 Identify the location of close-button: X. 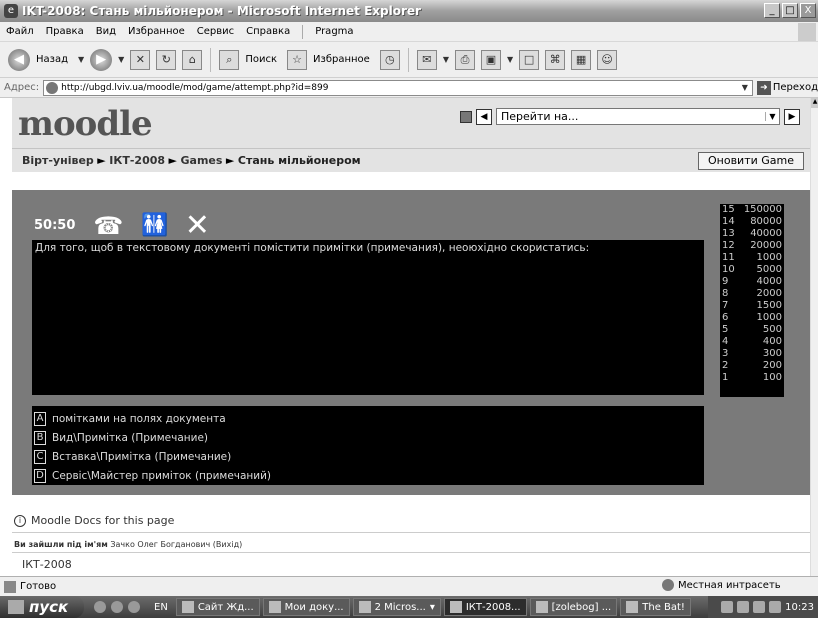
(808, 10).